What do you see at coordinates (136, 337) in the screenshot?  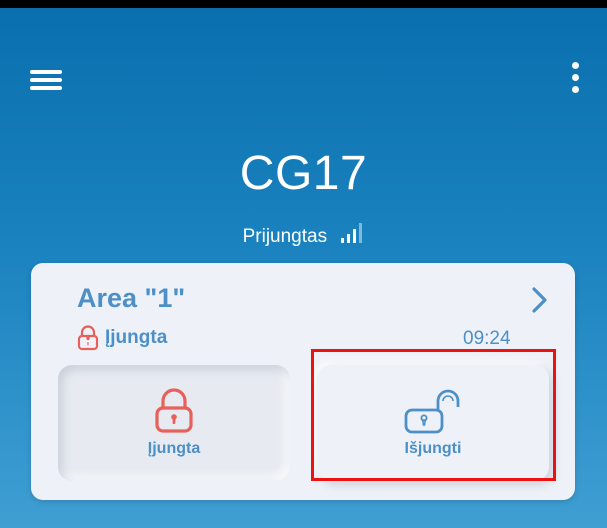 I see `area-state-label: Įjungta` at bounding box center [136, 337].